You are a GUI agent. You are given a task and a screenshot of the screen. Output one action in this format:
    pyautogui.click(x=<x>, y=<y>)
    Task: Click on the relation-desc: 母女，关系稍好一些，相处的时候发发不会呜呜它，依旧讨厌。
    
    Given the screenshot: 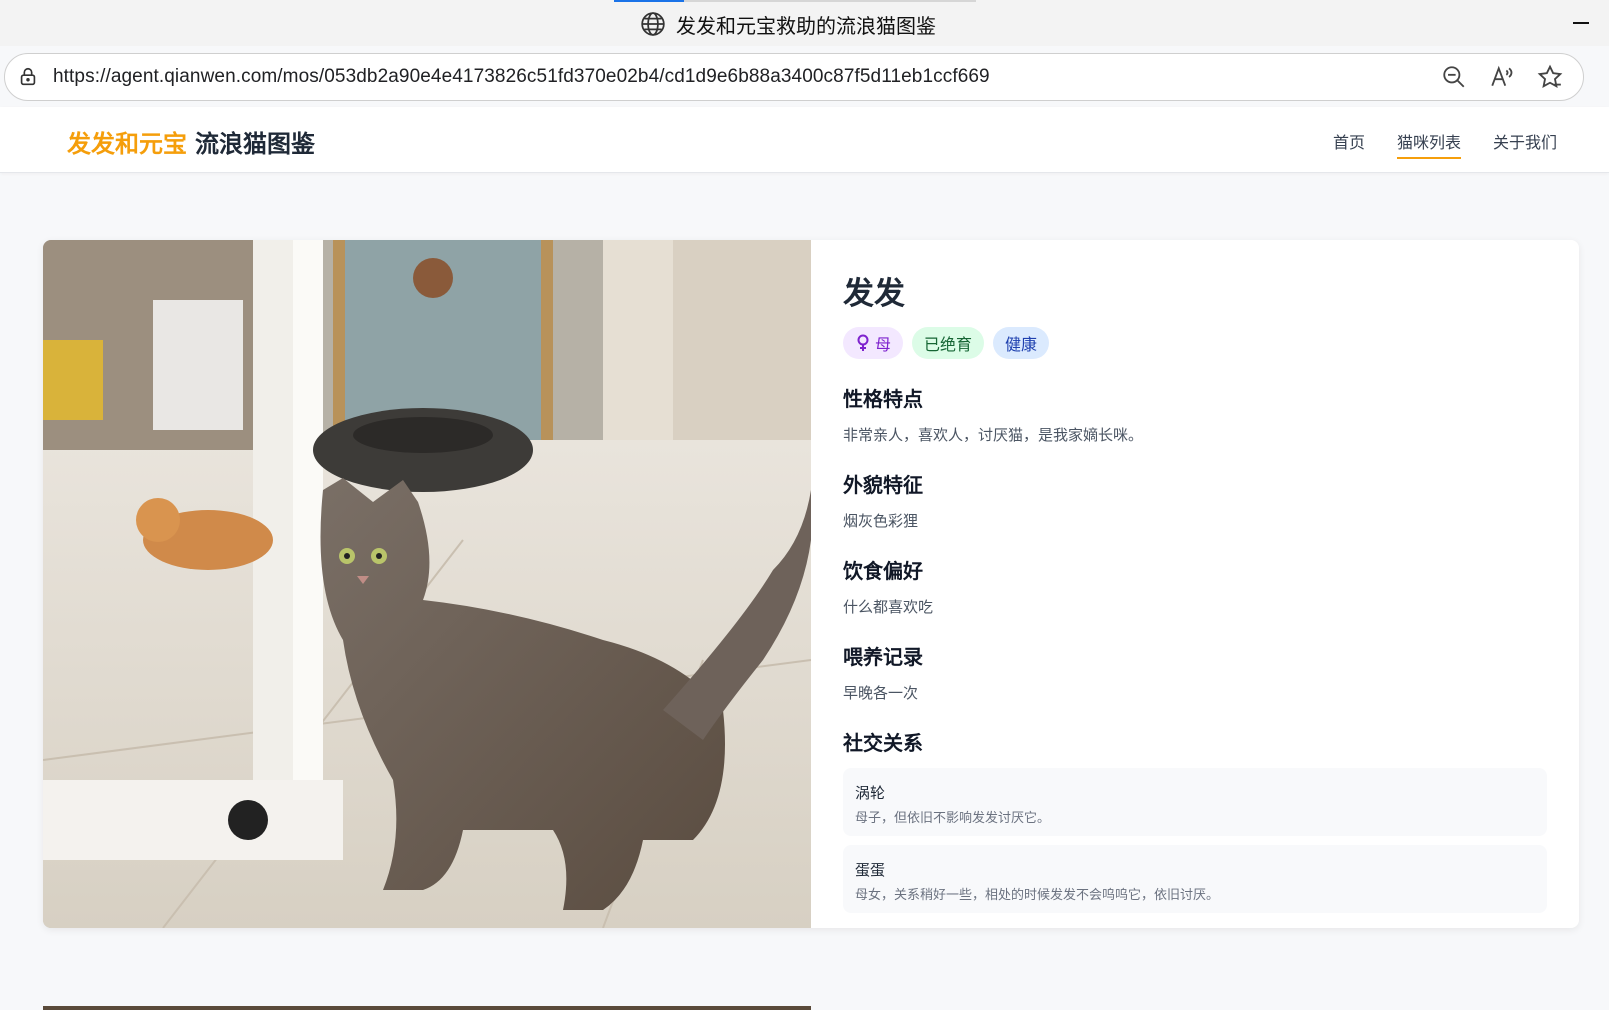 What is the action you would take?
    pyautogui.click(x=1037, y=895)
    